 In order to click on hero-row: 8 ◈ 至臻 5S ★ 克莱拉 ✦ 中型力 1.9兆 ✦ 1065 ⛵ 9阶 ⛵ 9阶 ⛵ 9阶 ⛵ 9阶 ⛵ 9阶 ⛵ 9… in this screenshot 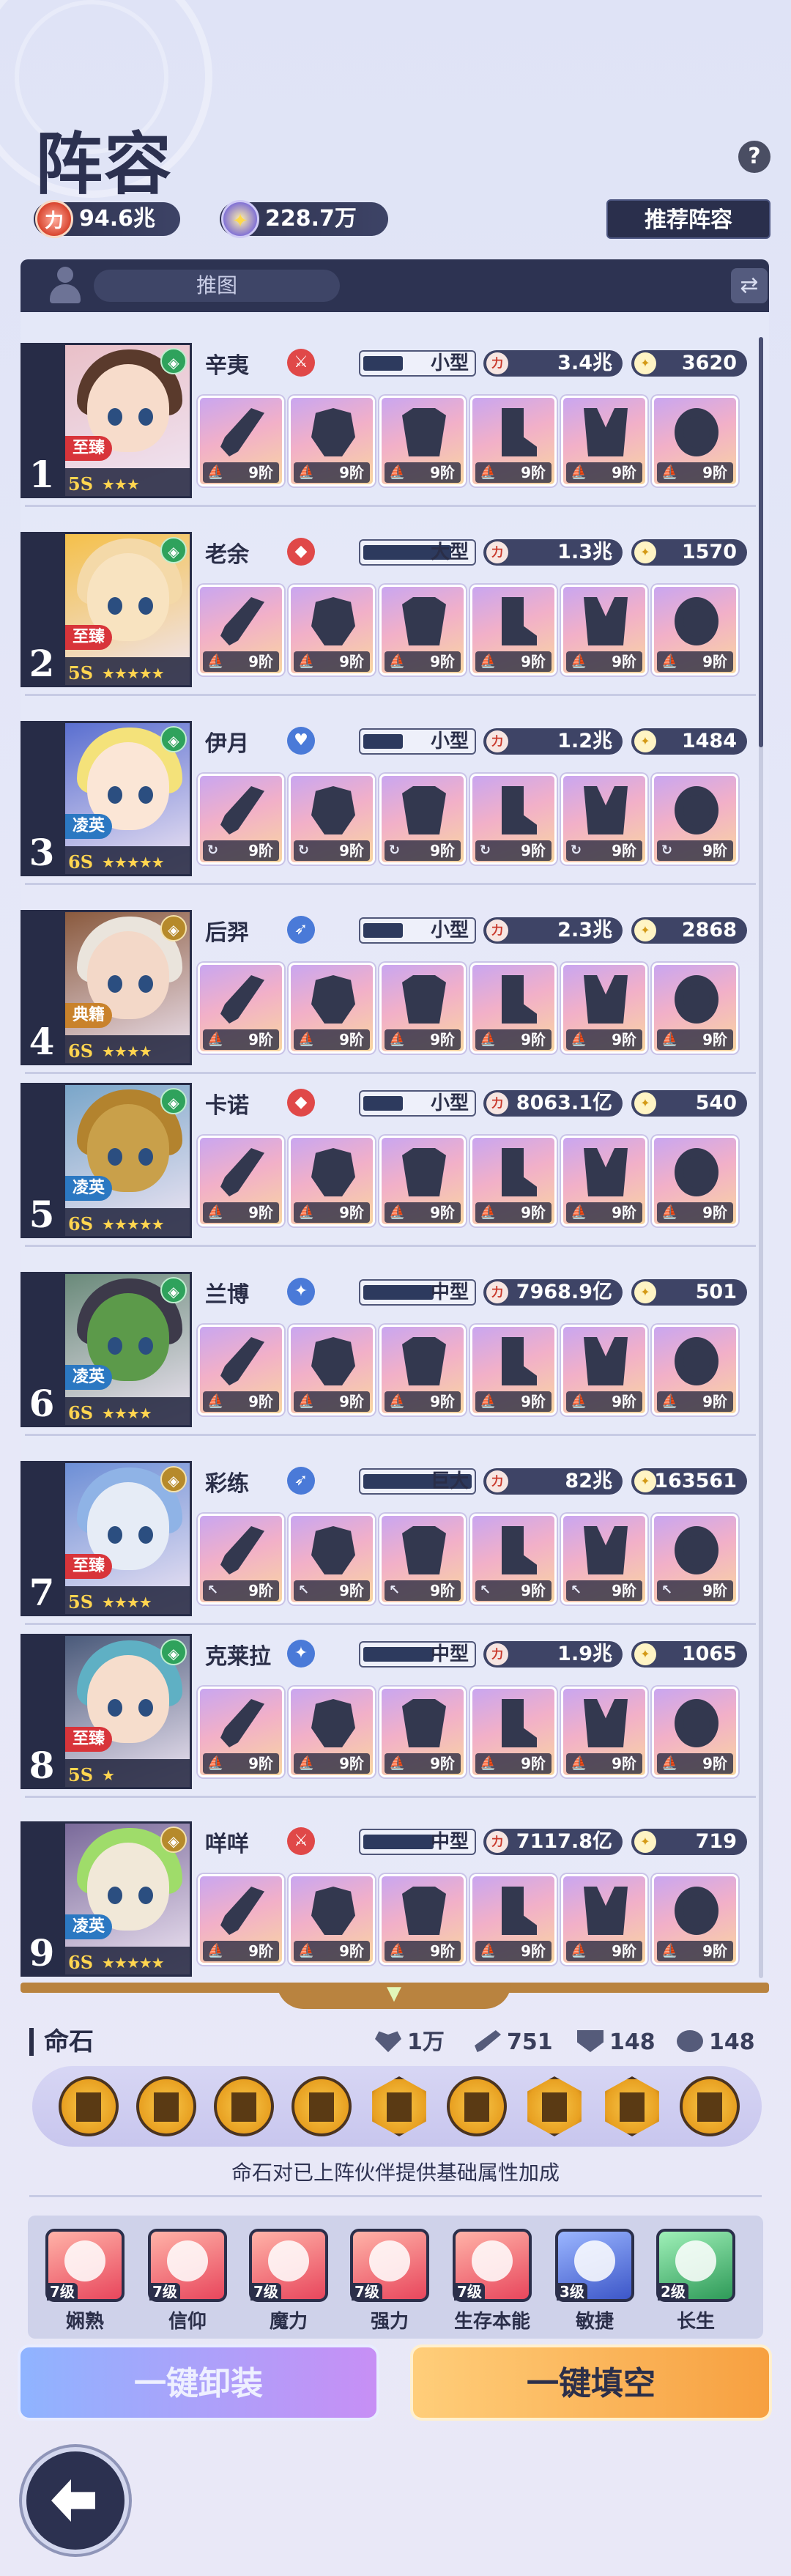, I will do `click(390, 1713)`.